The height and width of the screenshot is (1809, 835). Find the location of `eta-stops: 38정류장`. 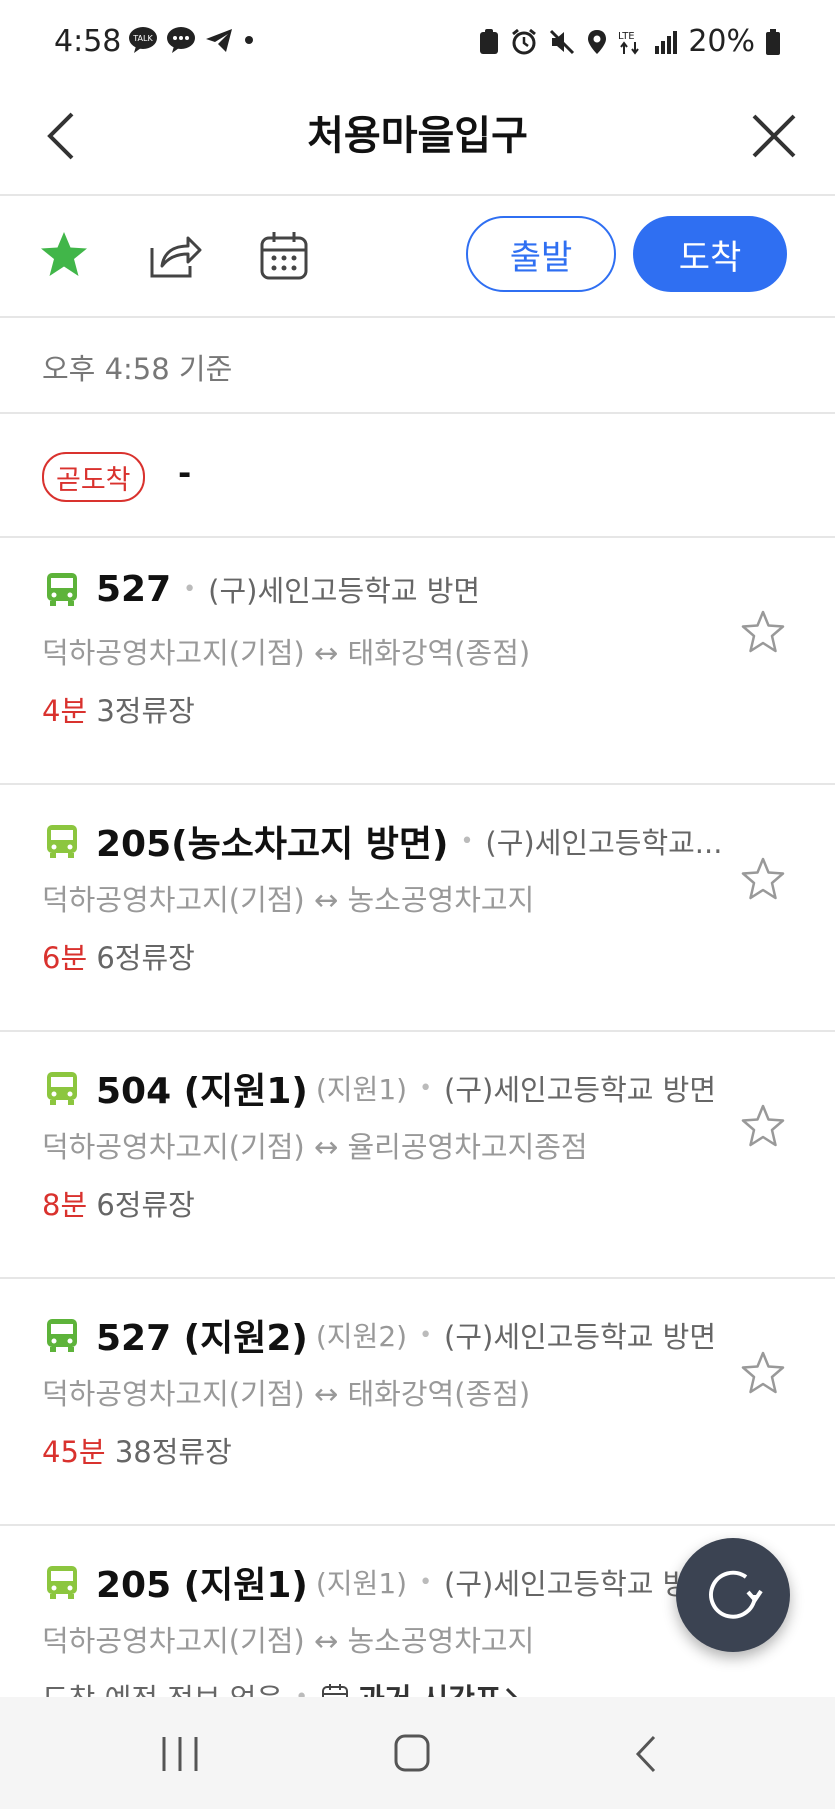

eta-stops: 38정류장 is located at coordinates (173, 1452).